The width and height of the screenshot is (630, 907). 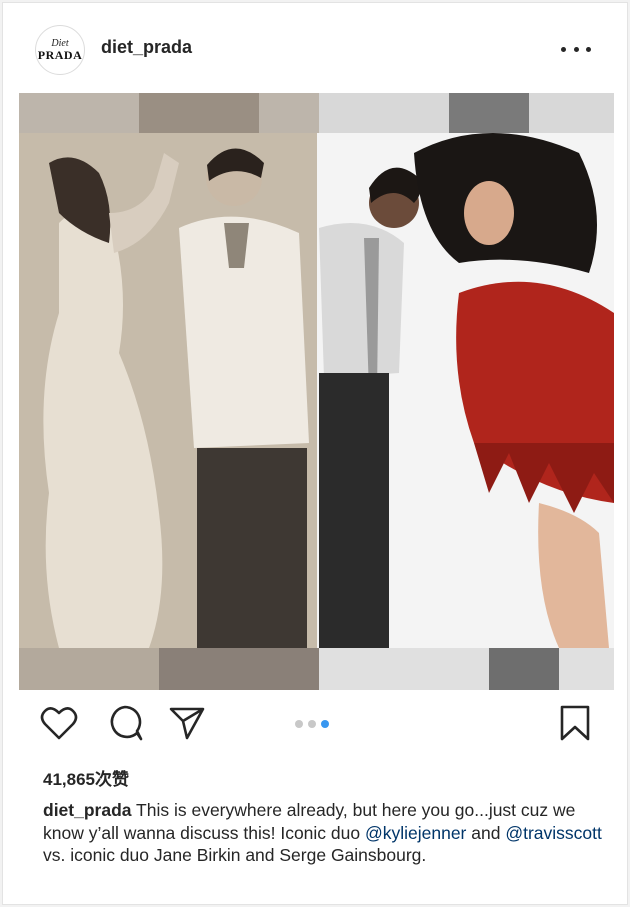 What do you see at coordinates (60, 55) in the screenshot?
I see `avatar-logo-big: PRADA` at bounding box center [60, 55].